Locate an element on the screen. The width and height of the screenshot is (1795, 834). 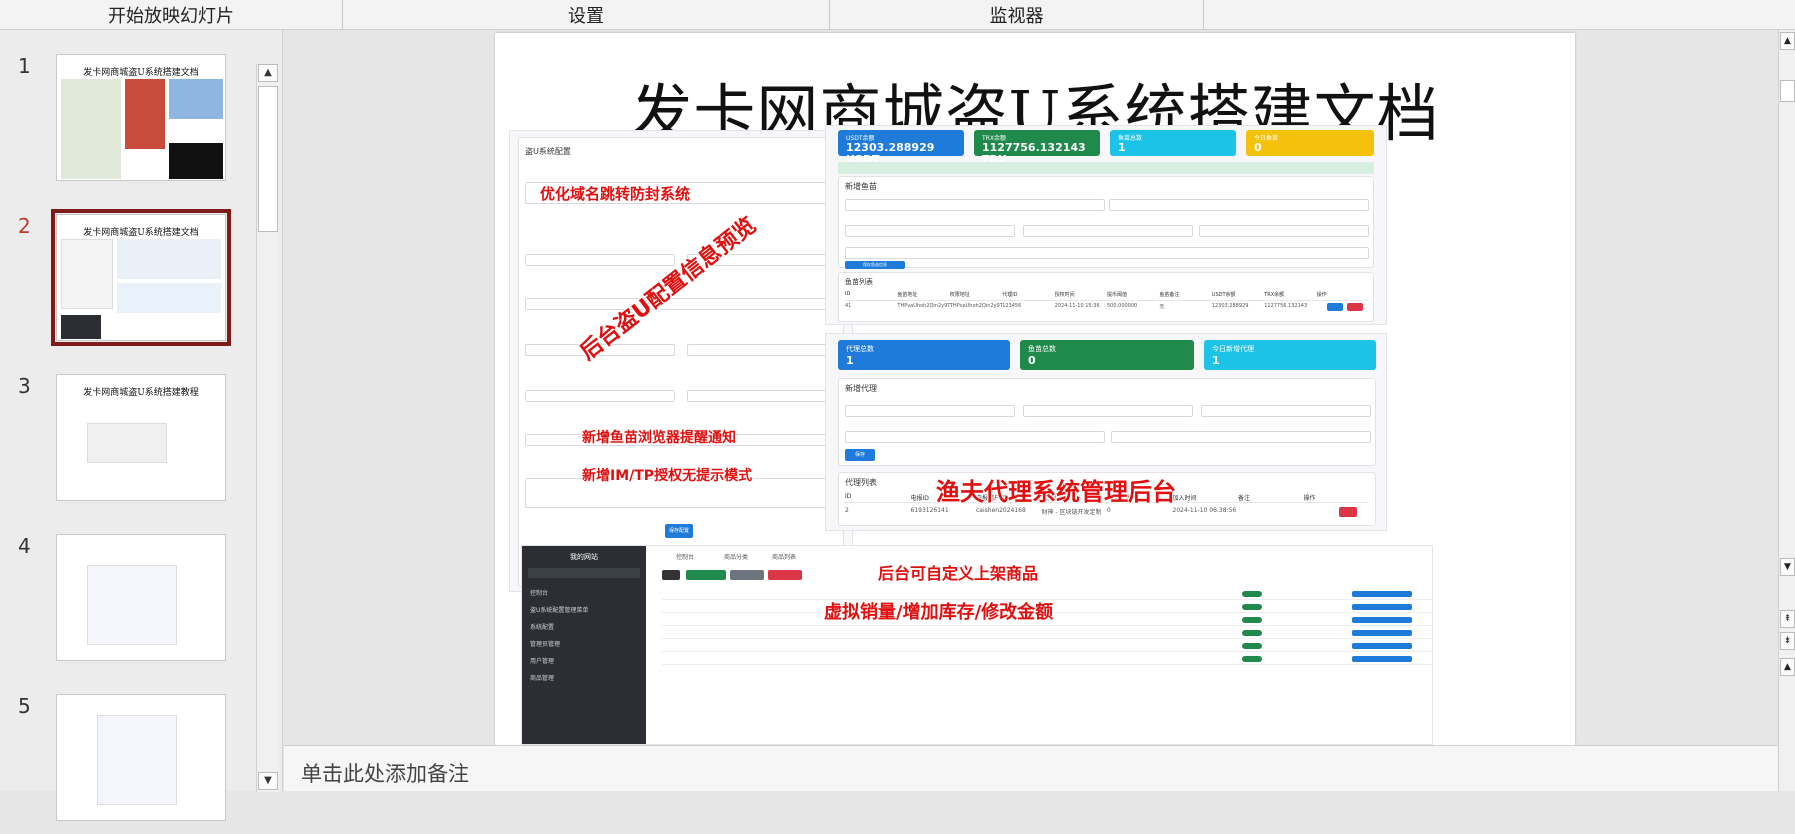
stat-agent-today: 今日新增代理 1 is located at coordinates (1290, 355).